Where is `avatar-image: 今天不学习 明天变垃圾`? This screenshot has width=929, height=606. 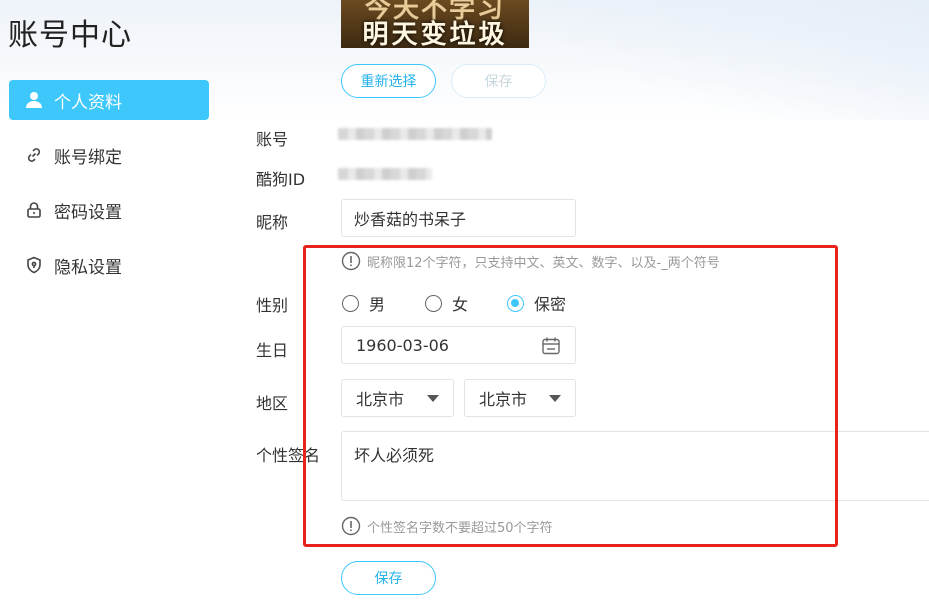
avatar-image: 今天不学习 明天变垃圾 is located at coordinates (435, 24).